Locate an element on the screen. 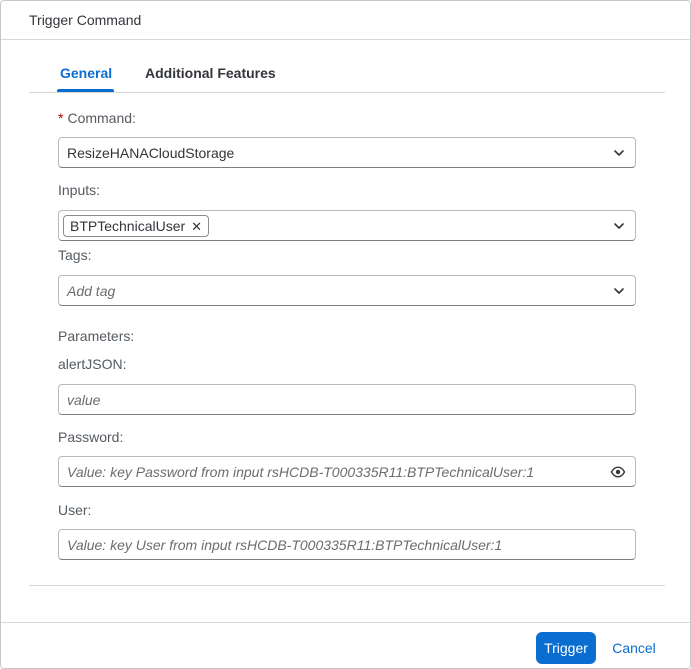 The height and width of the screenshot is (669, 691). inputs-multi-combobox: BTPTechnicalUser ✕ is located at coordinates (347, 225).